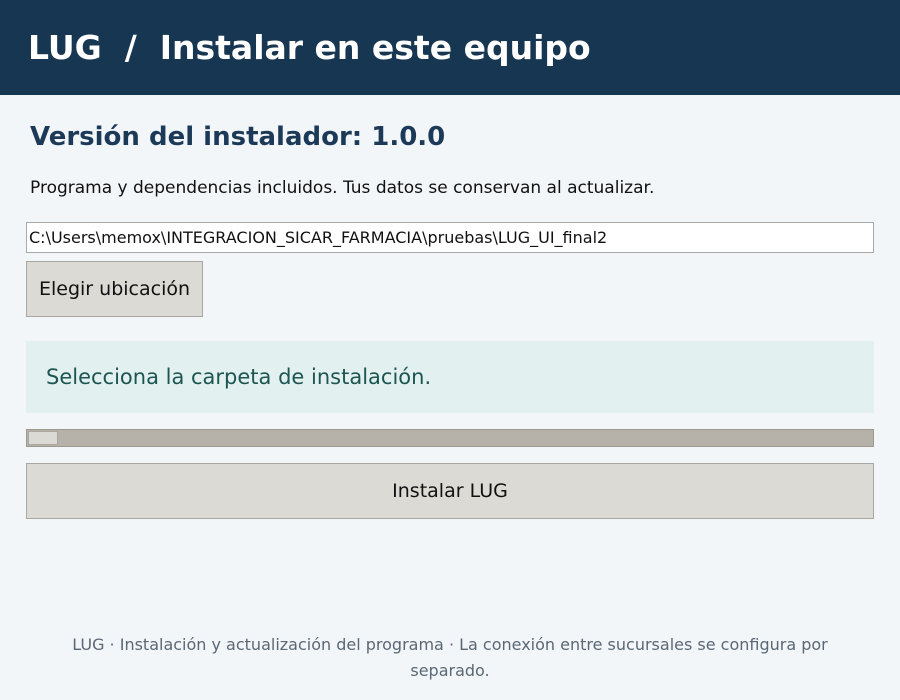 This screenshot has height=700, width=900. I want to click on status-message: Selecciona la carpeta de instalación., so click(239, 377).